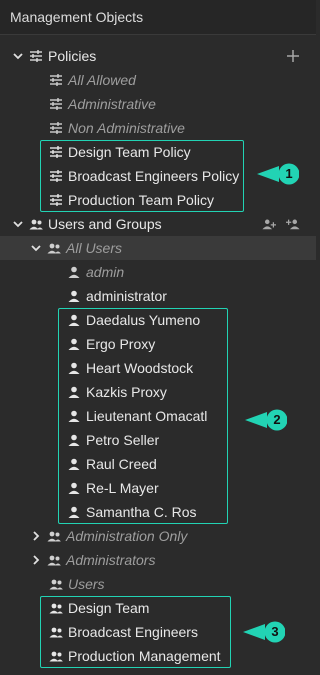 The image size is (320, 675). Describe the element at coordinates (102, 80) in the screenshot. I see `tree-item-label: All Allowed` at that location.